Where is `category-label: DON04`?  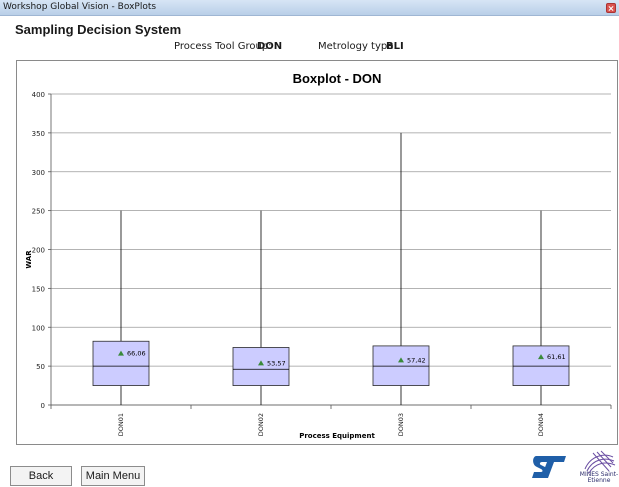
category-label: DON04 is located at coordinates (541, 424).